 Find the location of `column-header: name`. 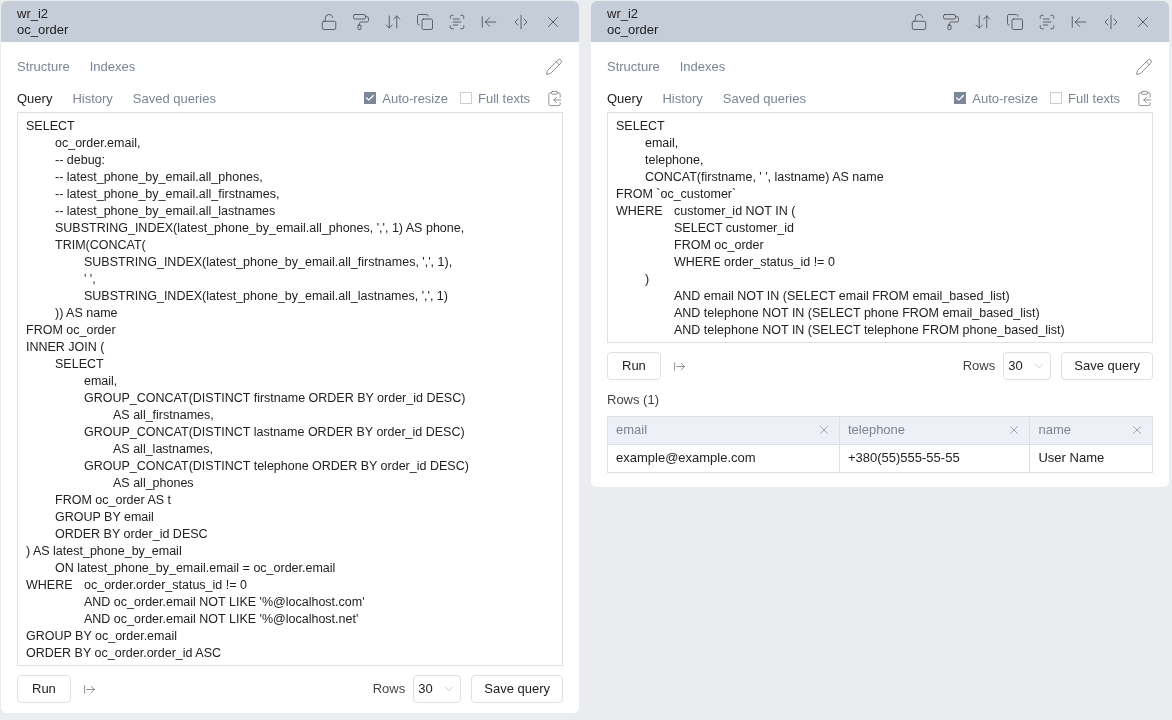

column-header: name is located at coordinates (1091, 430).